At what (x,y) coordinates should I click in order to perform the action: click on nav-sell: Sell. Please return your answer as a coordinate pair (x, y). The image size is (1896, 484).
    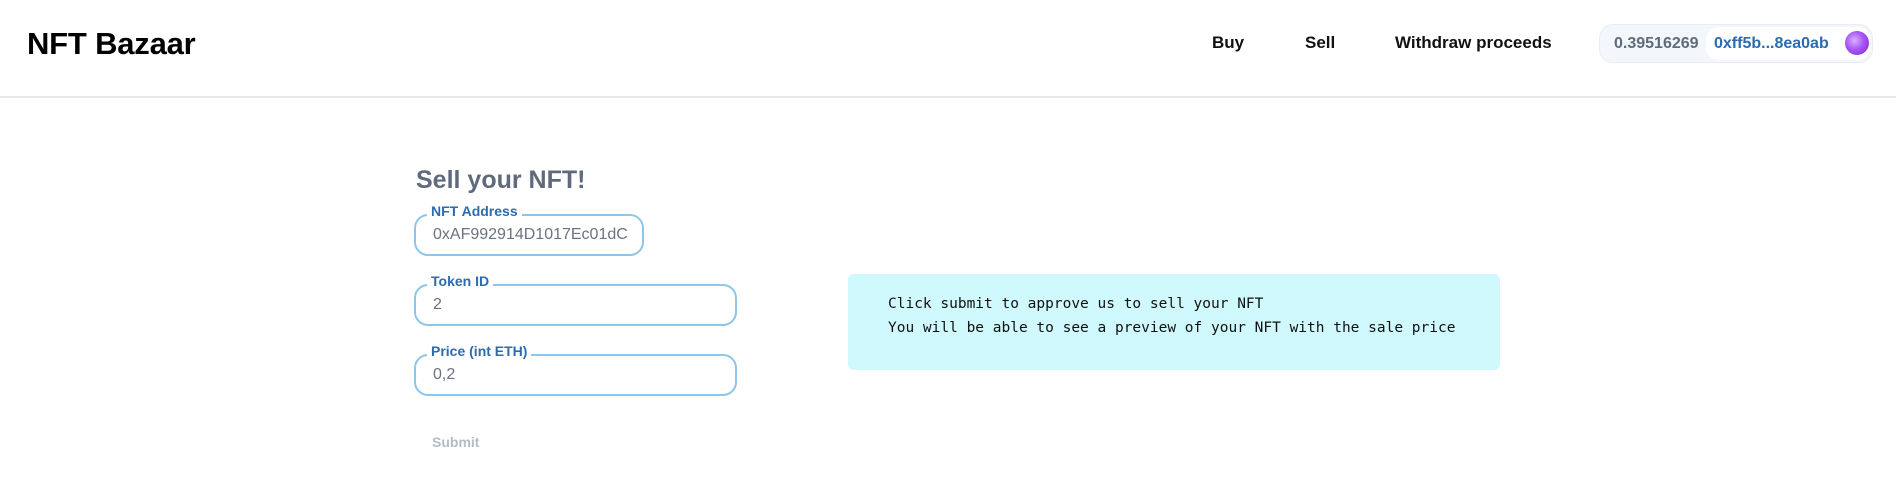
    Looking at the image, I should click on (1320, 43).